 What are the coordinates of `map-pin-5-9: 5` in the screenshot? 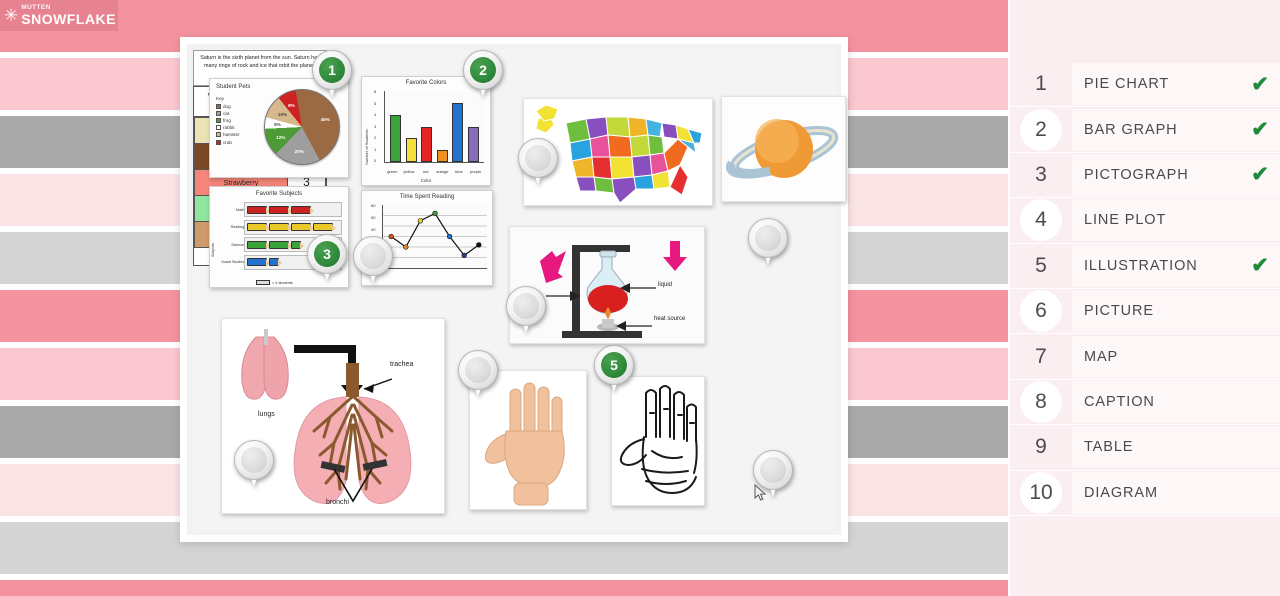 It's located at (614, 369).